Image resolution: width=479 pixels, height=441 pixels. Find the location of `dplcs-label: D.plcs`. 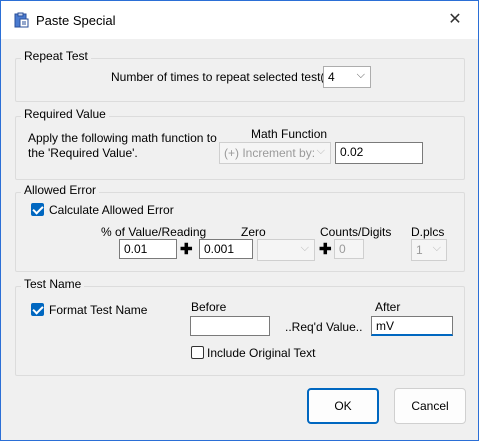

dplcs-label: D.plcs is located at coordinates (428, 232).